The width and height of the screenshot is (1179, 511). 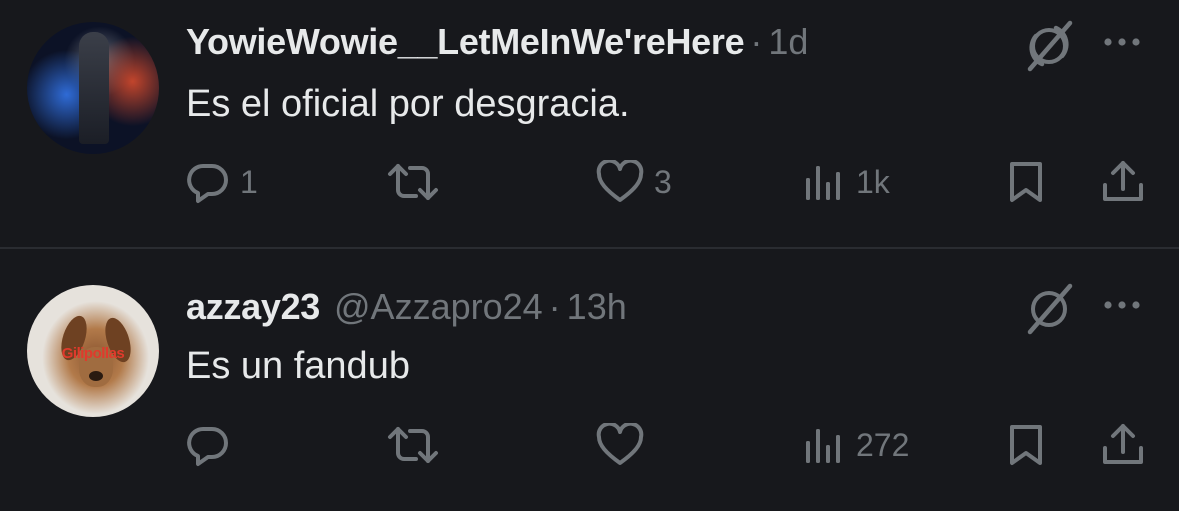 What do you see at coordinates (408, 104) in the screenshot?
I see `tweet-text: Es el oficial por desgracia.` at bounding box center [408, 104].